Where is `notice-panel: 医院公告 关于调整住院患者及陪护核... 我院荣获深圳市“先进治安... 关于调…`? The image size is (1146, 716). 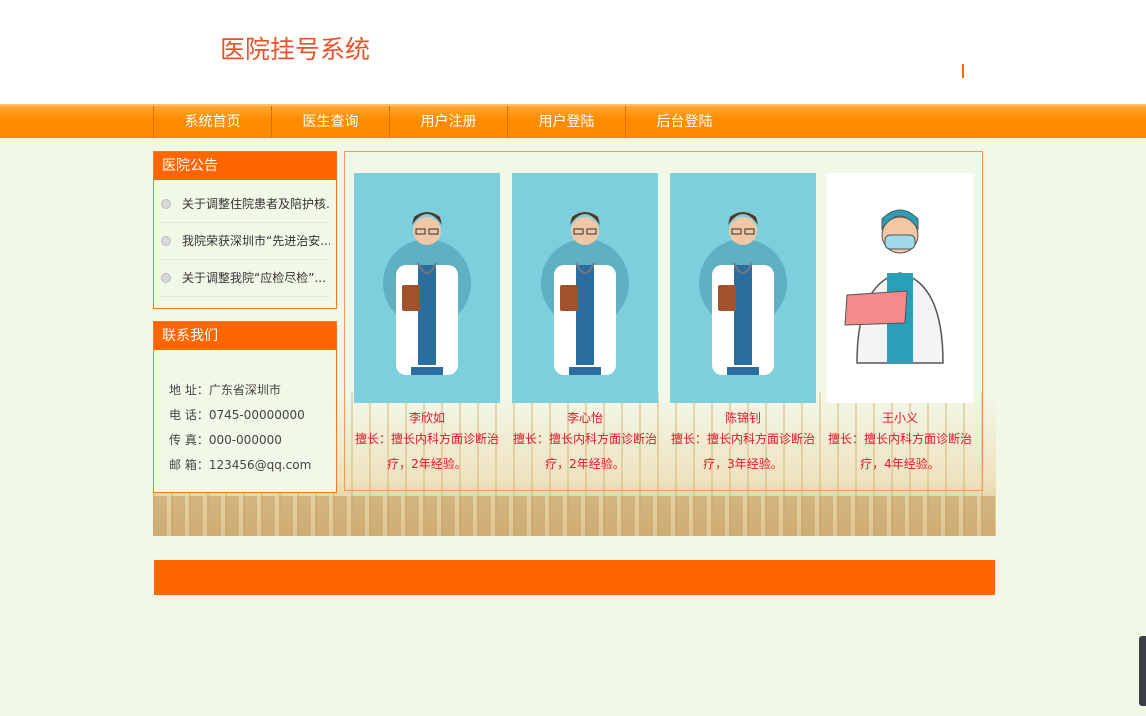 notice-panel: 医院公告 关于调整住院患者及陪护核... 我院荣获深圳市“先进治安... 关于调… is located at coordinates (245, 230).